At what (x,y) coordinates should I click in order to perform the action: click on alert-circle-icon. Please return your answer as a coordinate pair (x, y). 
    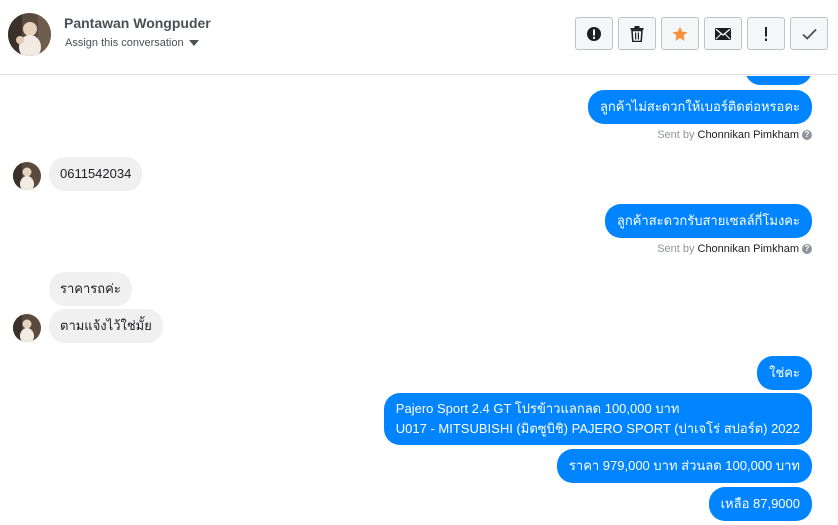
    Looking at the image, I should click on (594, 33).